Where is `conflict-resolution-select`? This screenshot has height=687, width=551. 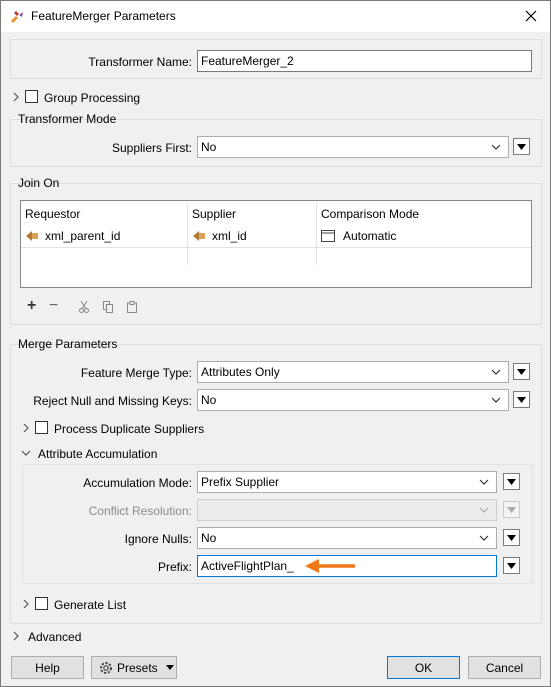
conflict-resolution-select is located at coordinates (347, 510).